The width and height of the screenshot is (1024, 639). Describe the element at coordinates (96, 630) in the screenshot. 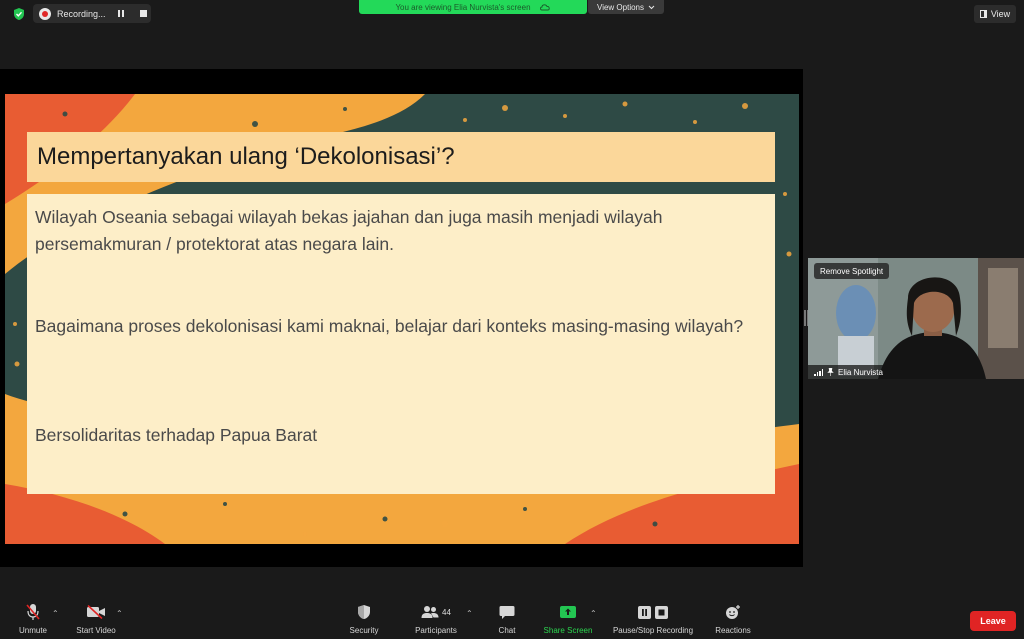

I see `start-video-label: Start Video` at that location.